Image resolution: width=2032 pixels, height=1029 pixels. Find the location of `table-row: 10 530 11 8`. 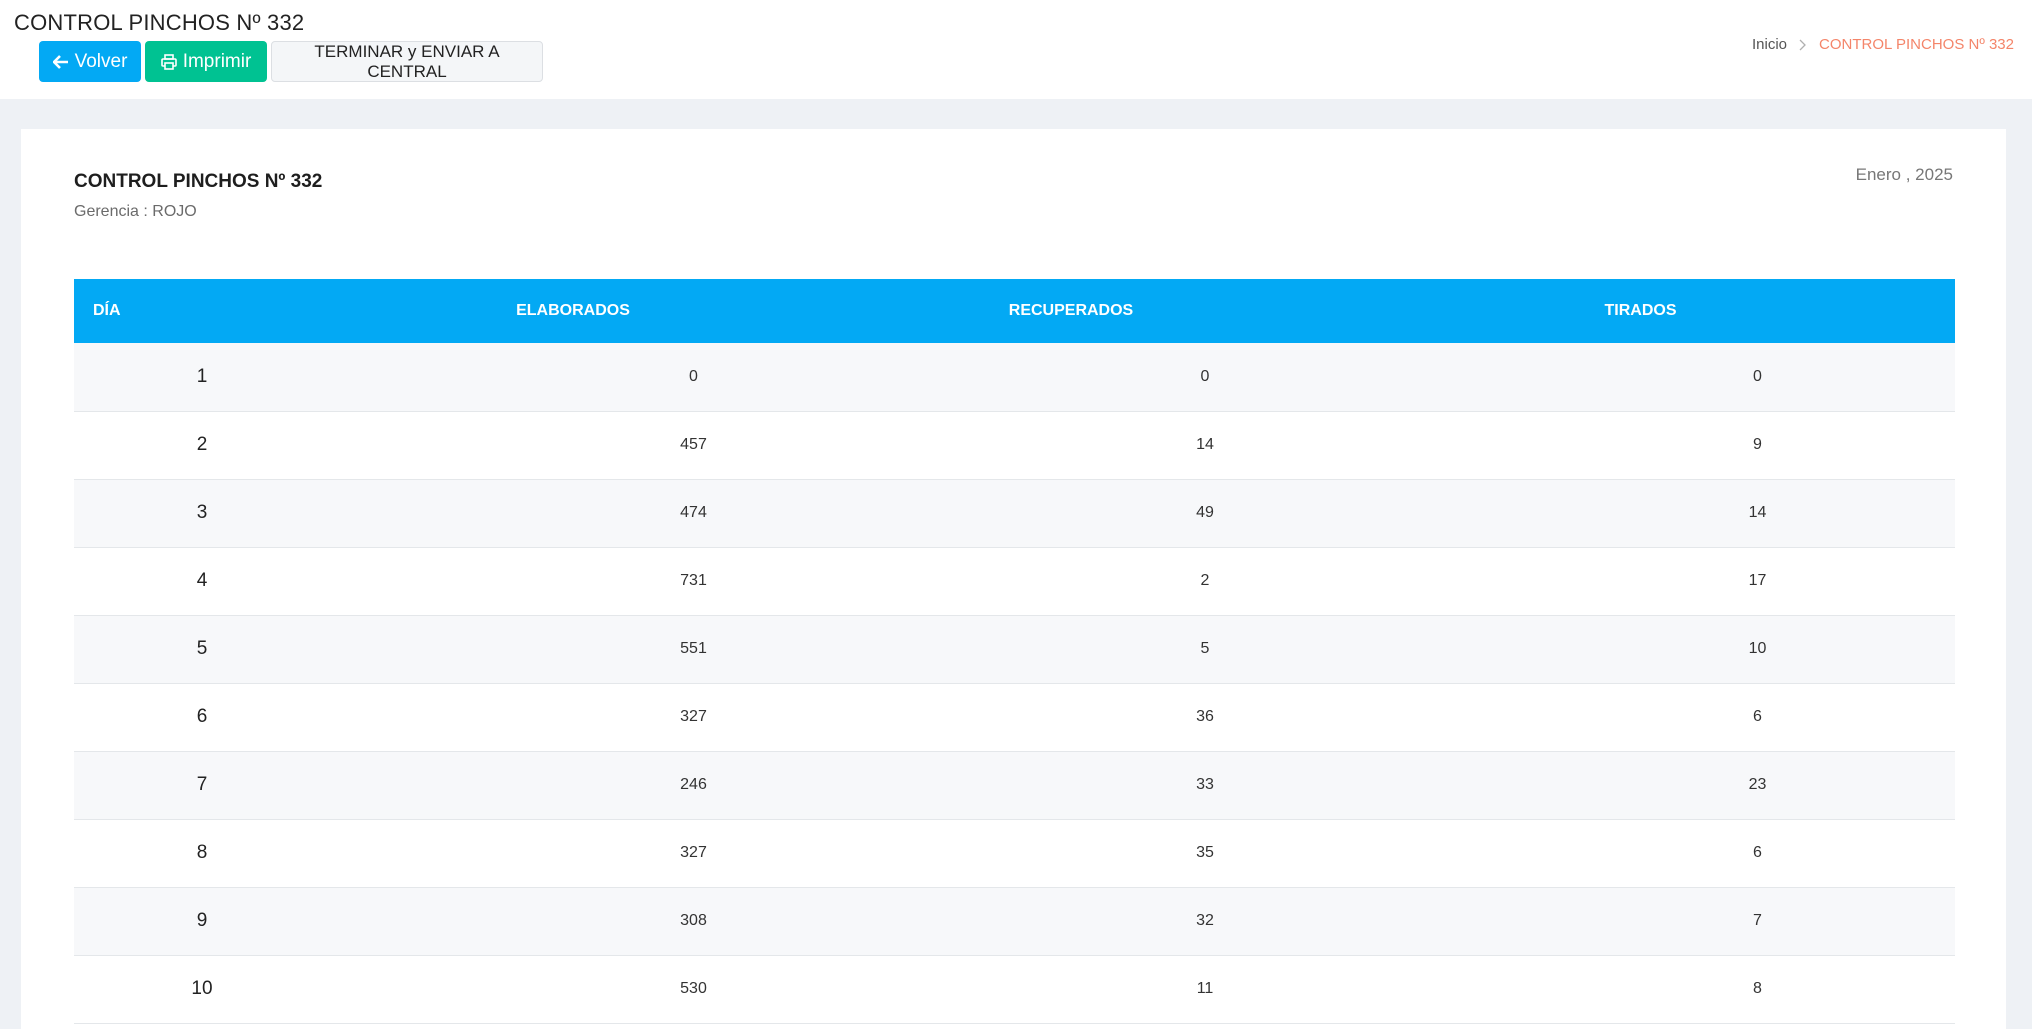

table-row: 10 530 11 8 is located at coordinates (1014, 989).